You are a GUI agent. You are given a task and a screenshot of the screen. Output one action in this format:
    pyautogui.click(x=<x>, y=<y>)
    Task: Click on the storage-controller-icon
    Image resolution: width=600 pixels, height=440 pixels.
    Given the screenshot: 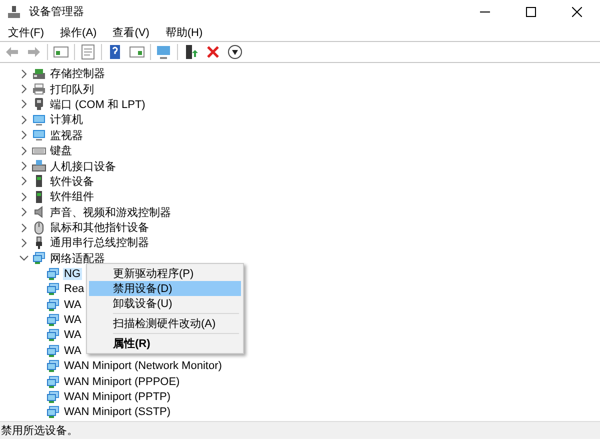 What is the action you would take?
    pyautogui.click(x=39, y=73)
    